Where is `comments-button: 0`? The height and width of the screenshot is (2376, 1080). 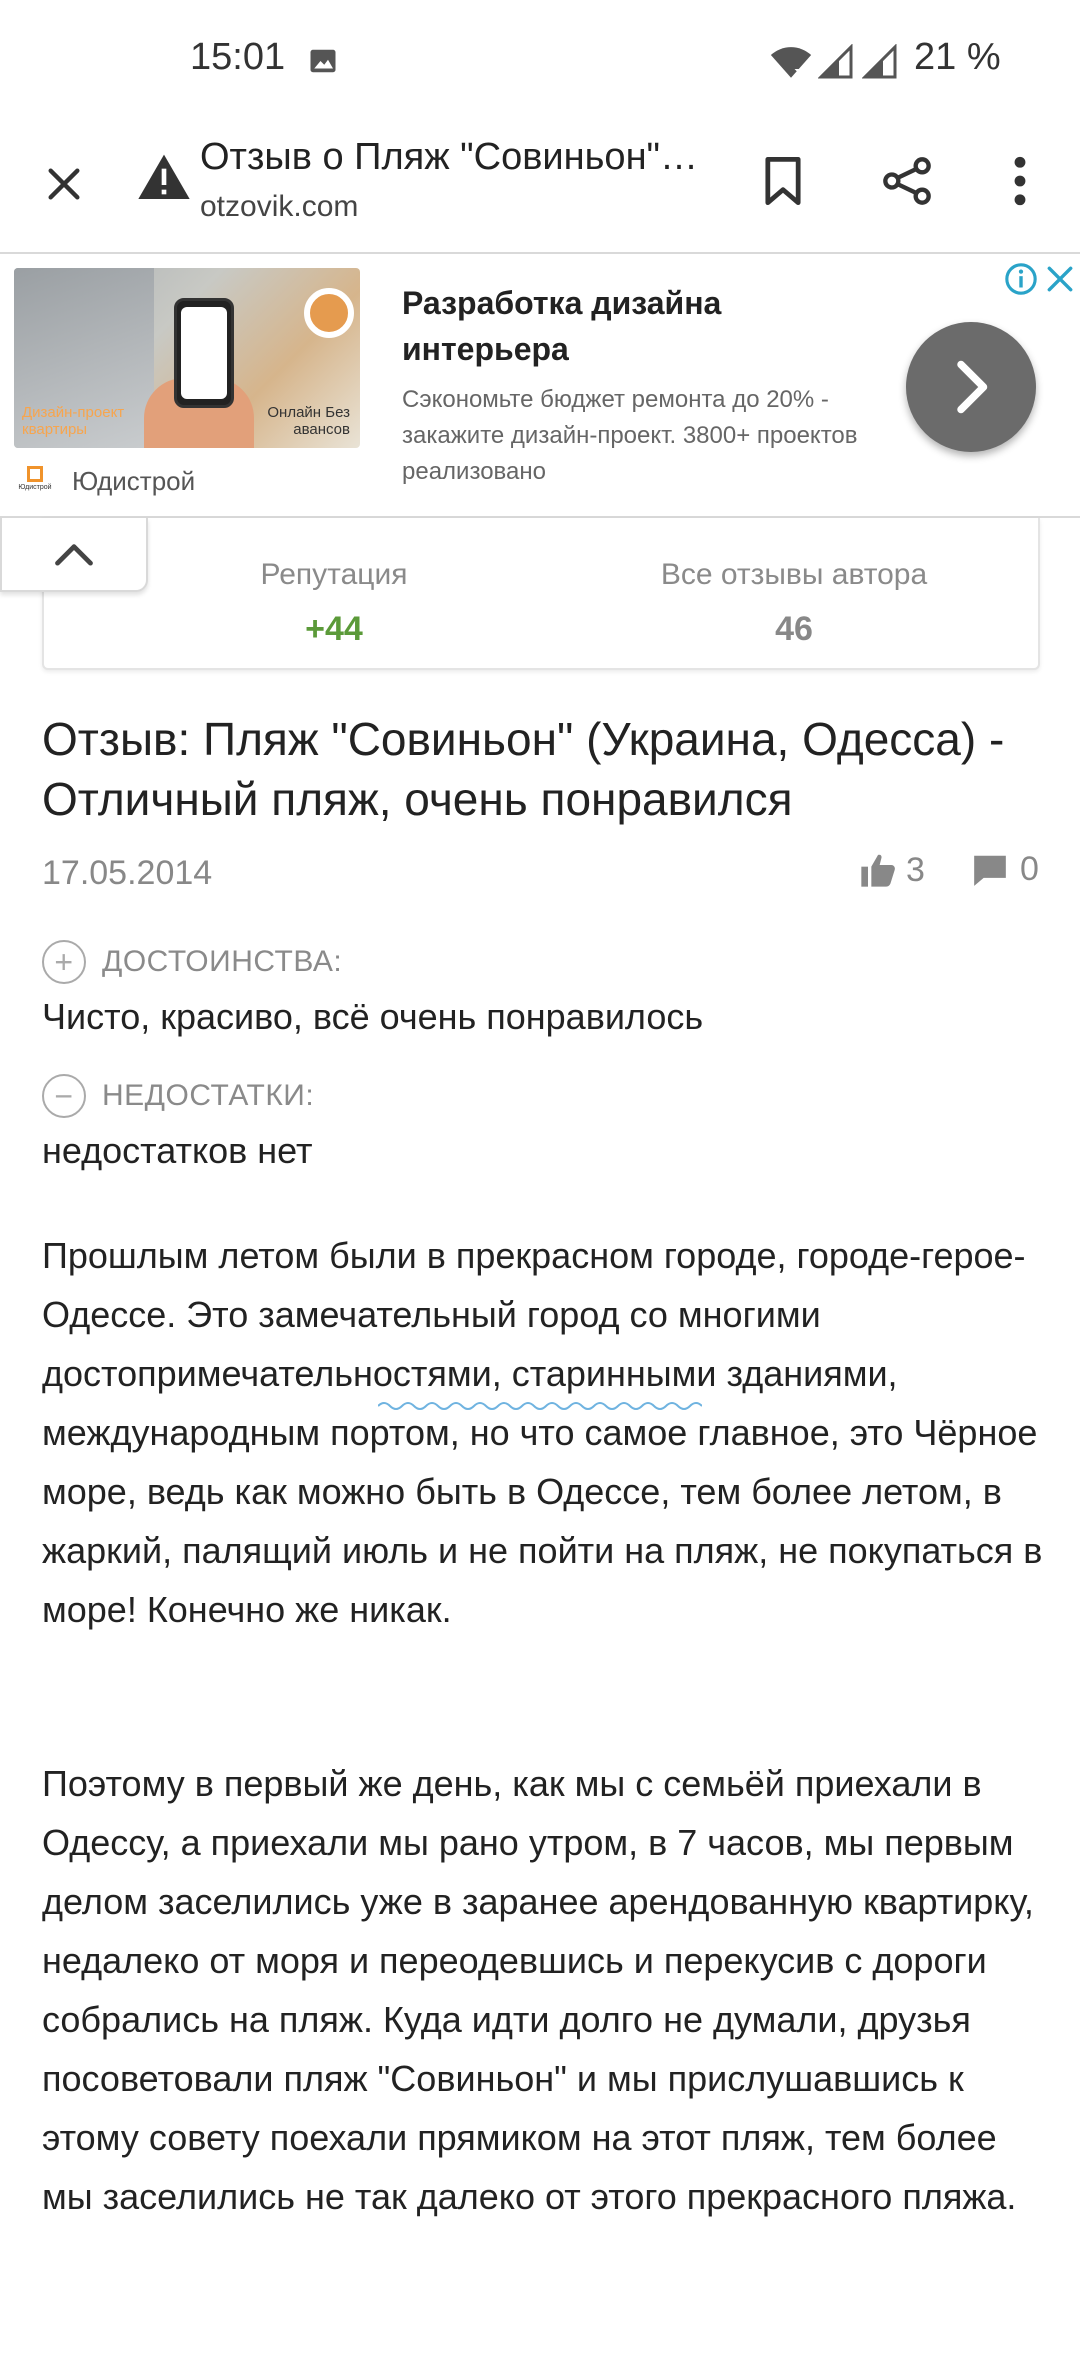
comments-button: 0 is located at coordinates (1004, 869).